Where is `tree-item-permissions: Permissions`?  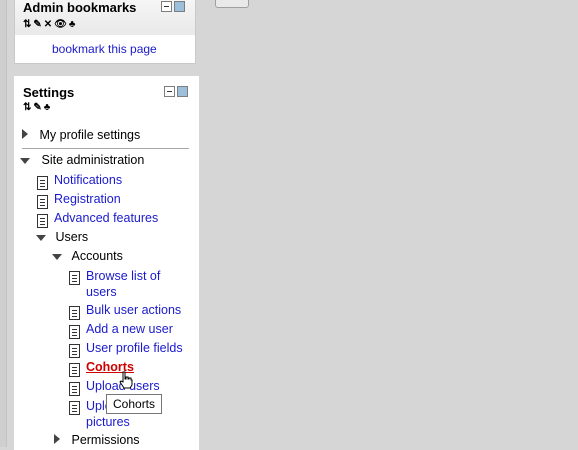 tree-item-permissions: Permissions is located at coordinates (97, 440).